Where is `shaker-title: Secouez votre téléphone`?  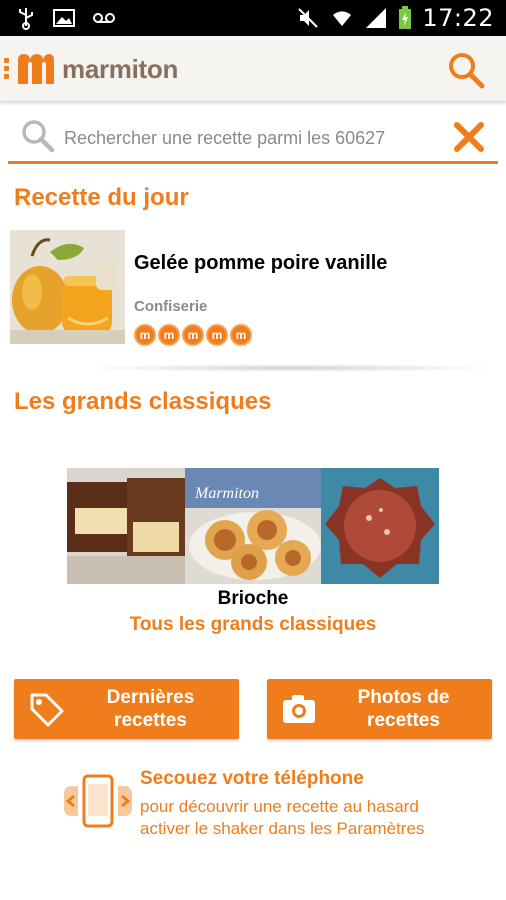 shaker-title: Secouez votre téléphone is located at coordinates (252, 778).